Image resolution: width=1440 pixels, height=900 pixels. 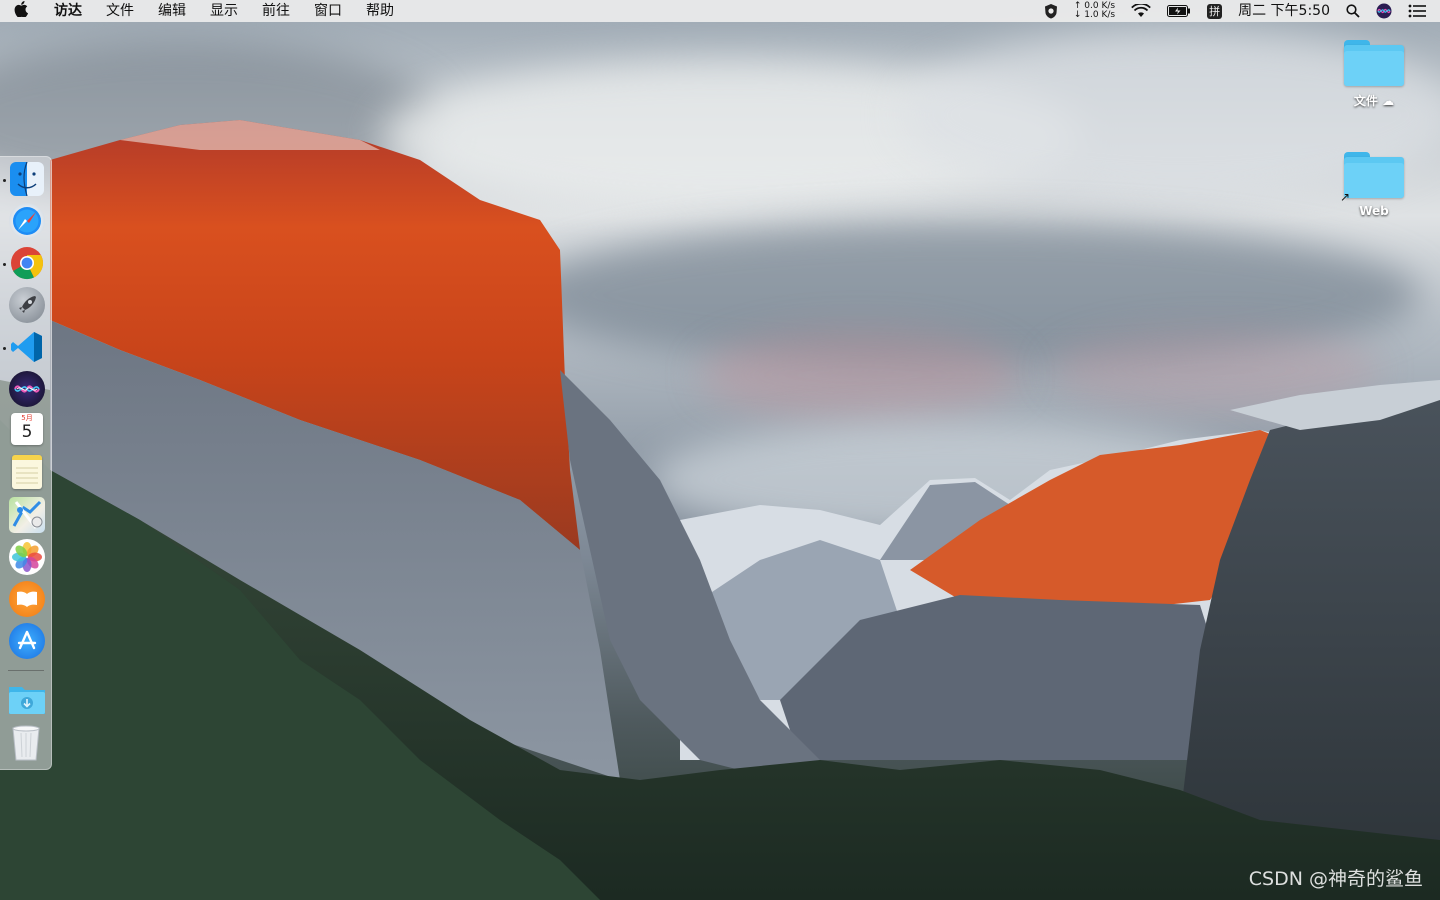 I want to click on menu-go: 前往, so click(x=276, y=11).